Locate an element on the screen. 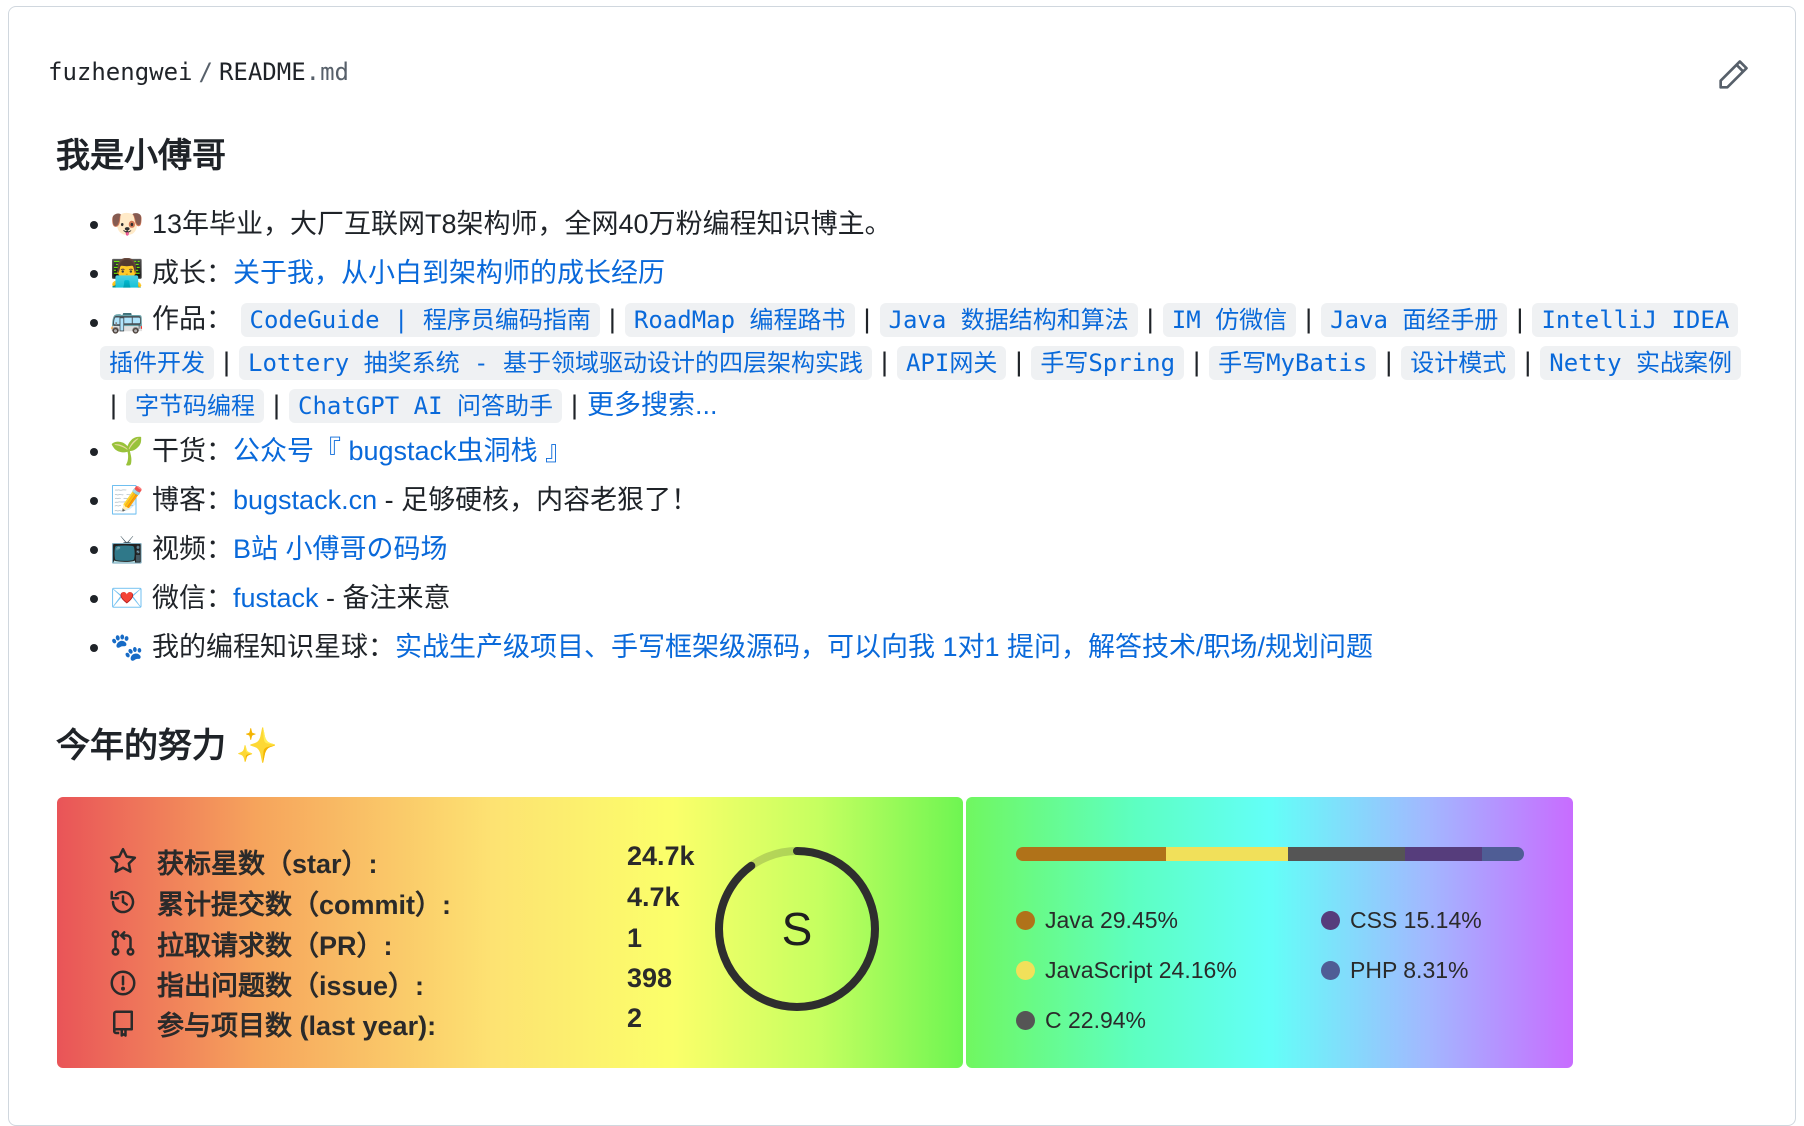 This screenshot has width=1804, height=1126. growth-label: 成长： is located at coordinates (192, 273).